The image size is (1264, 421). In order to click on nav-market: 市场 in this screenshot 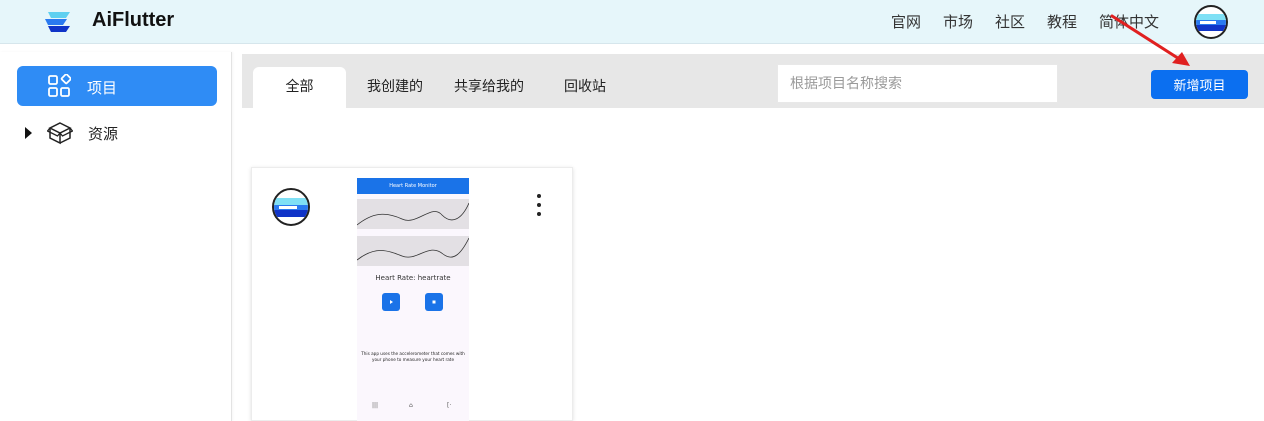, I will do `click(958, 21)`.